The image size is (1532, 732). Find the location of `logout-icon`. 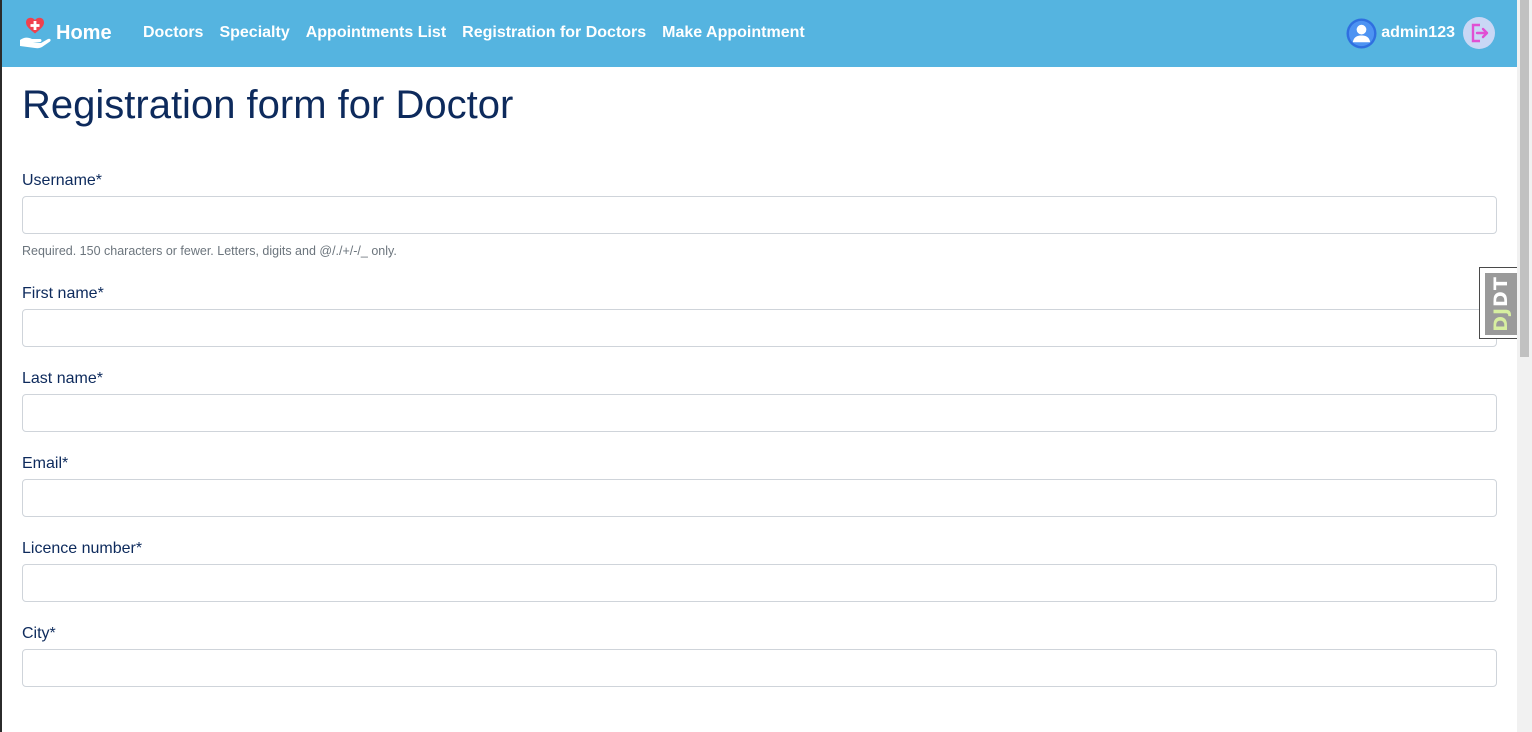

logout-icon is located at coordinates (1479, 33).